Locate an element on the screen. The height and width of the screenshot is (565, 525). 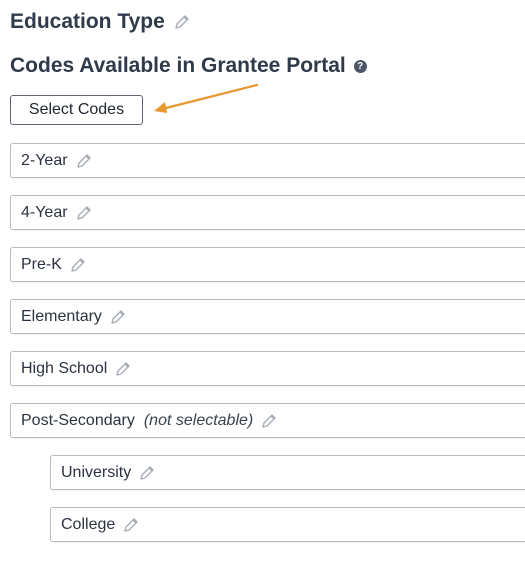
code-label: 2-Year is located at coordinates (44, 160).